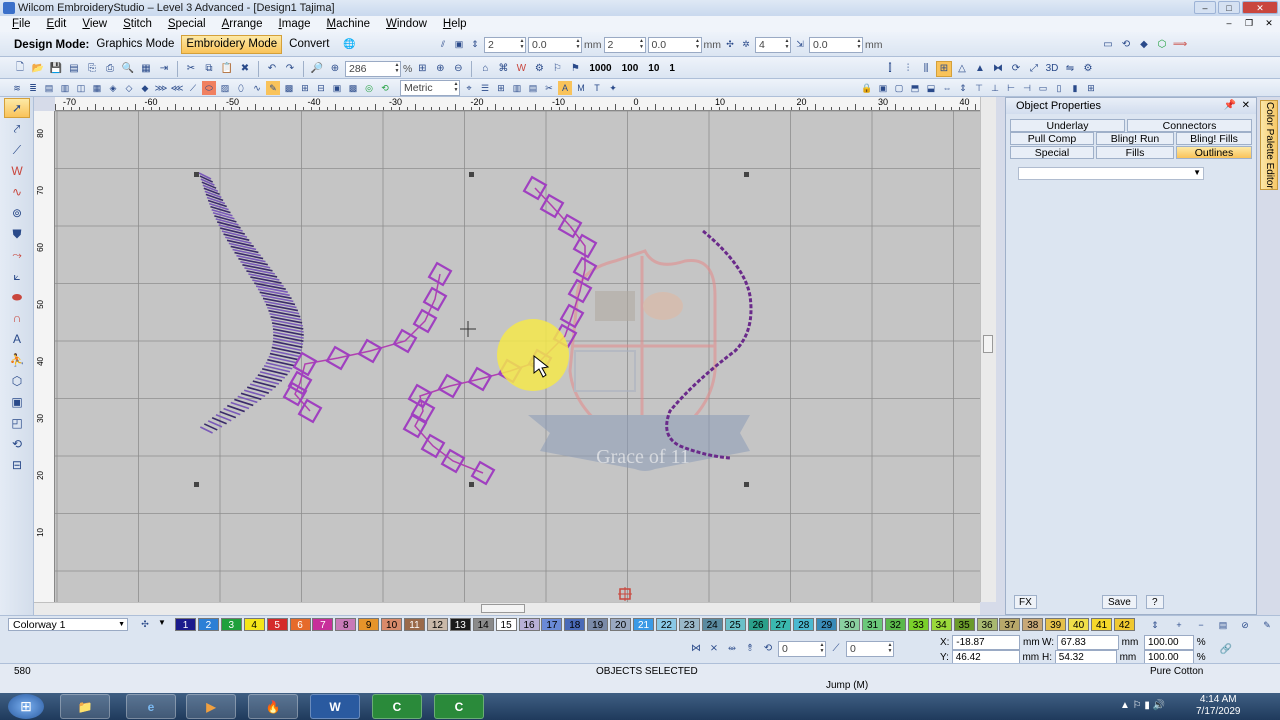 The height and width of the screenshot is (720, 1280). What do you see at coordinates (1052, 138) in the screenshot?
I see `tab-pull-comp: Pull Comp` at bounding box center [1052, 138].